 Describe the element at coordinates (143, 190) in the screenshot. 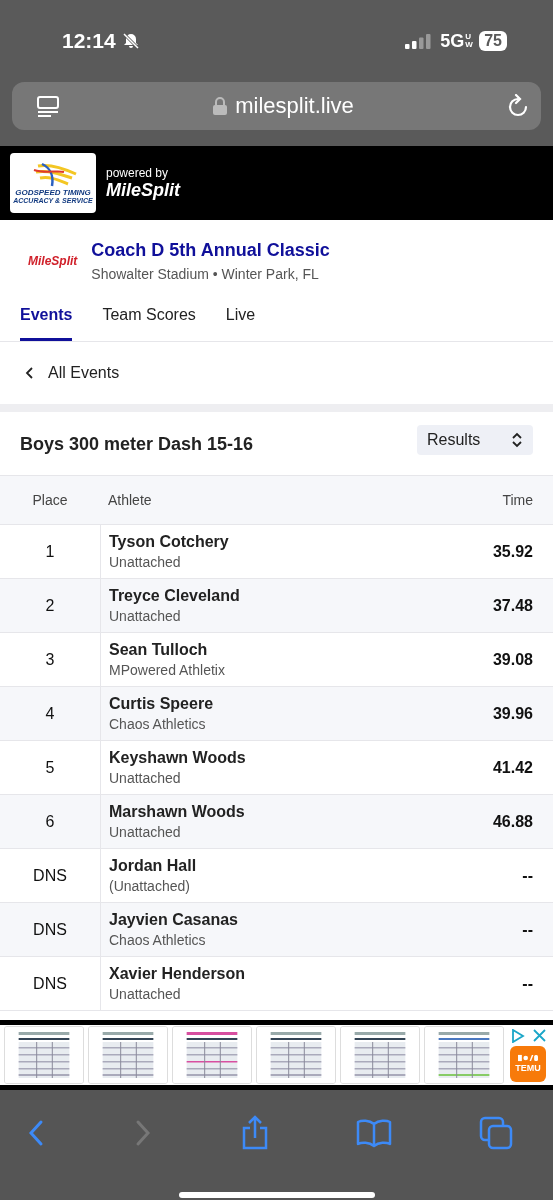

I see `brand-logo: MileSplit` at that location.